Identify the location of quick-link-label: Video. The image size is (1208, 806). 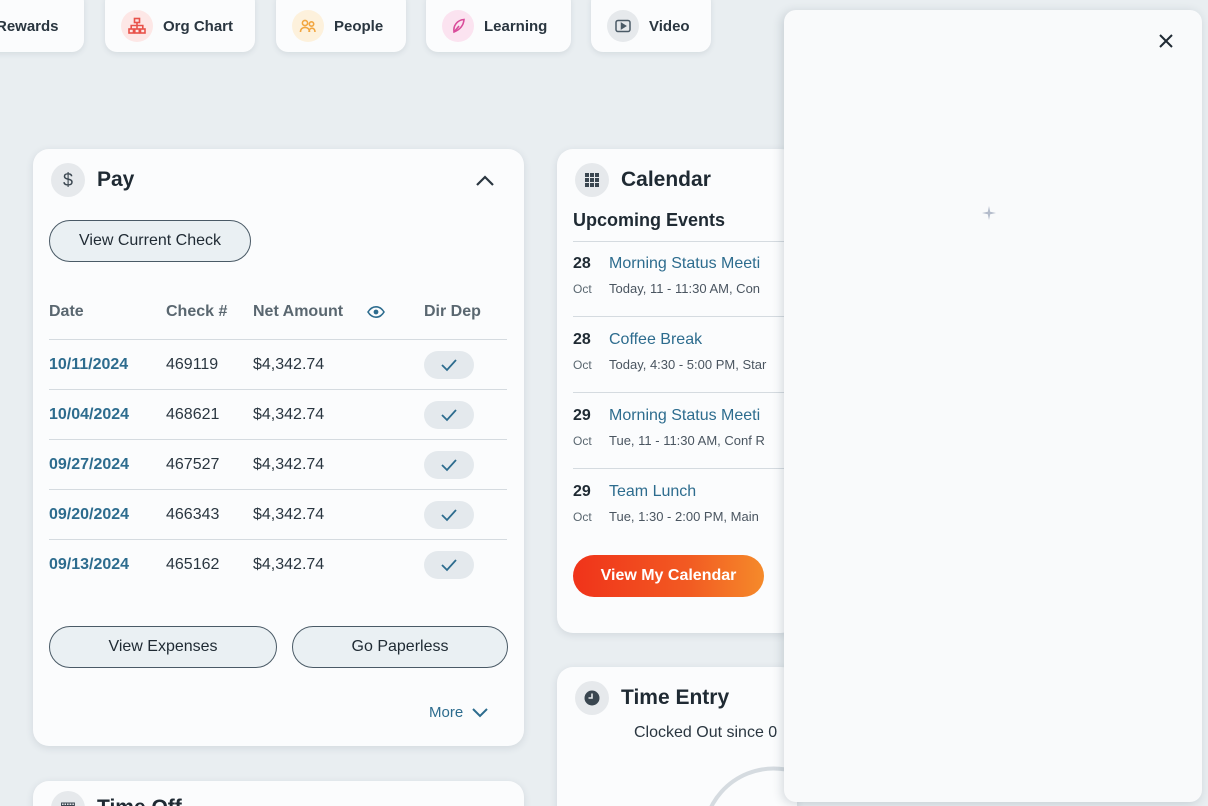
(669, 26).